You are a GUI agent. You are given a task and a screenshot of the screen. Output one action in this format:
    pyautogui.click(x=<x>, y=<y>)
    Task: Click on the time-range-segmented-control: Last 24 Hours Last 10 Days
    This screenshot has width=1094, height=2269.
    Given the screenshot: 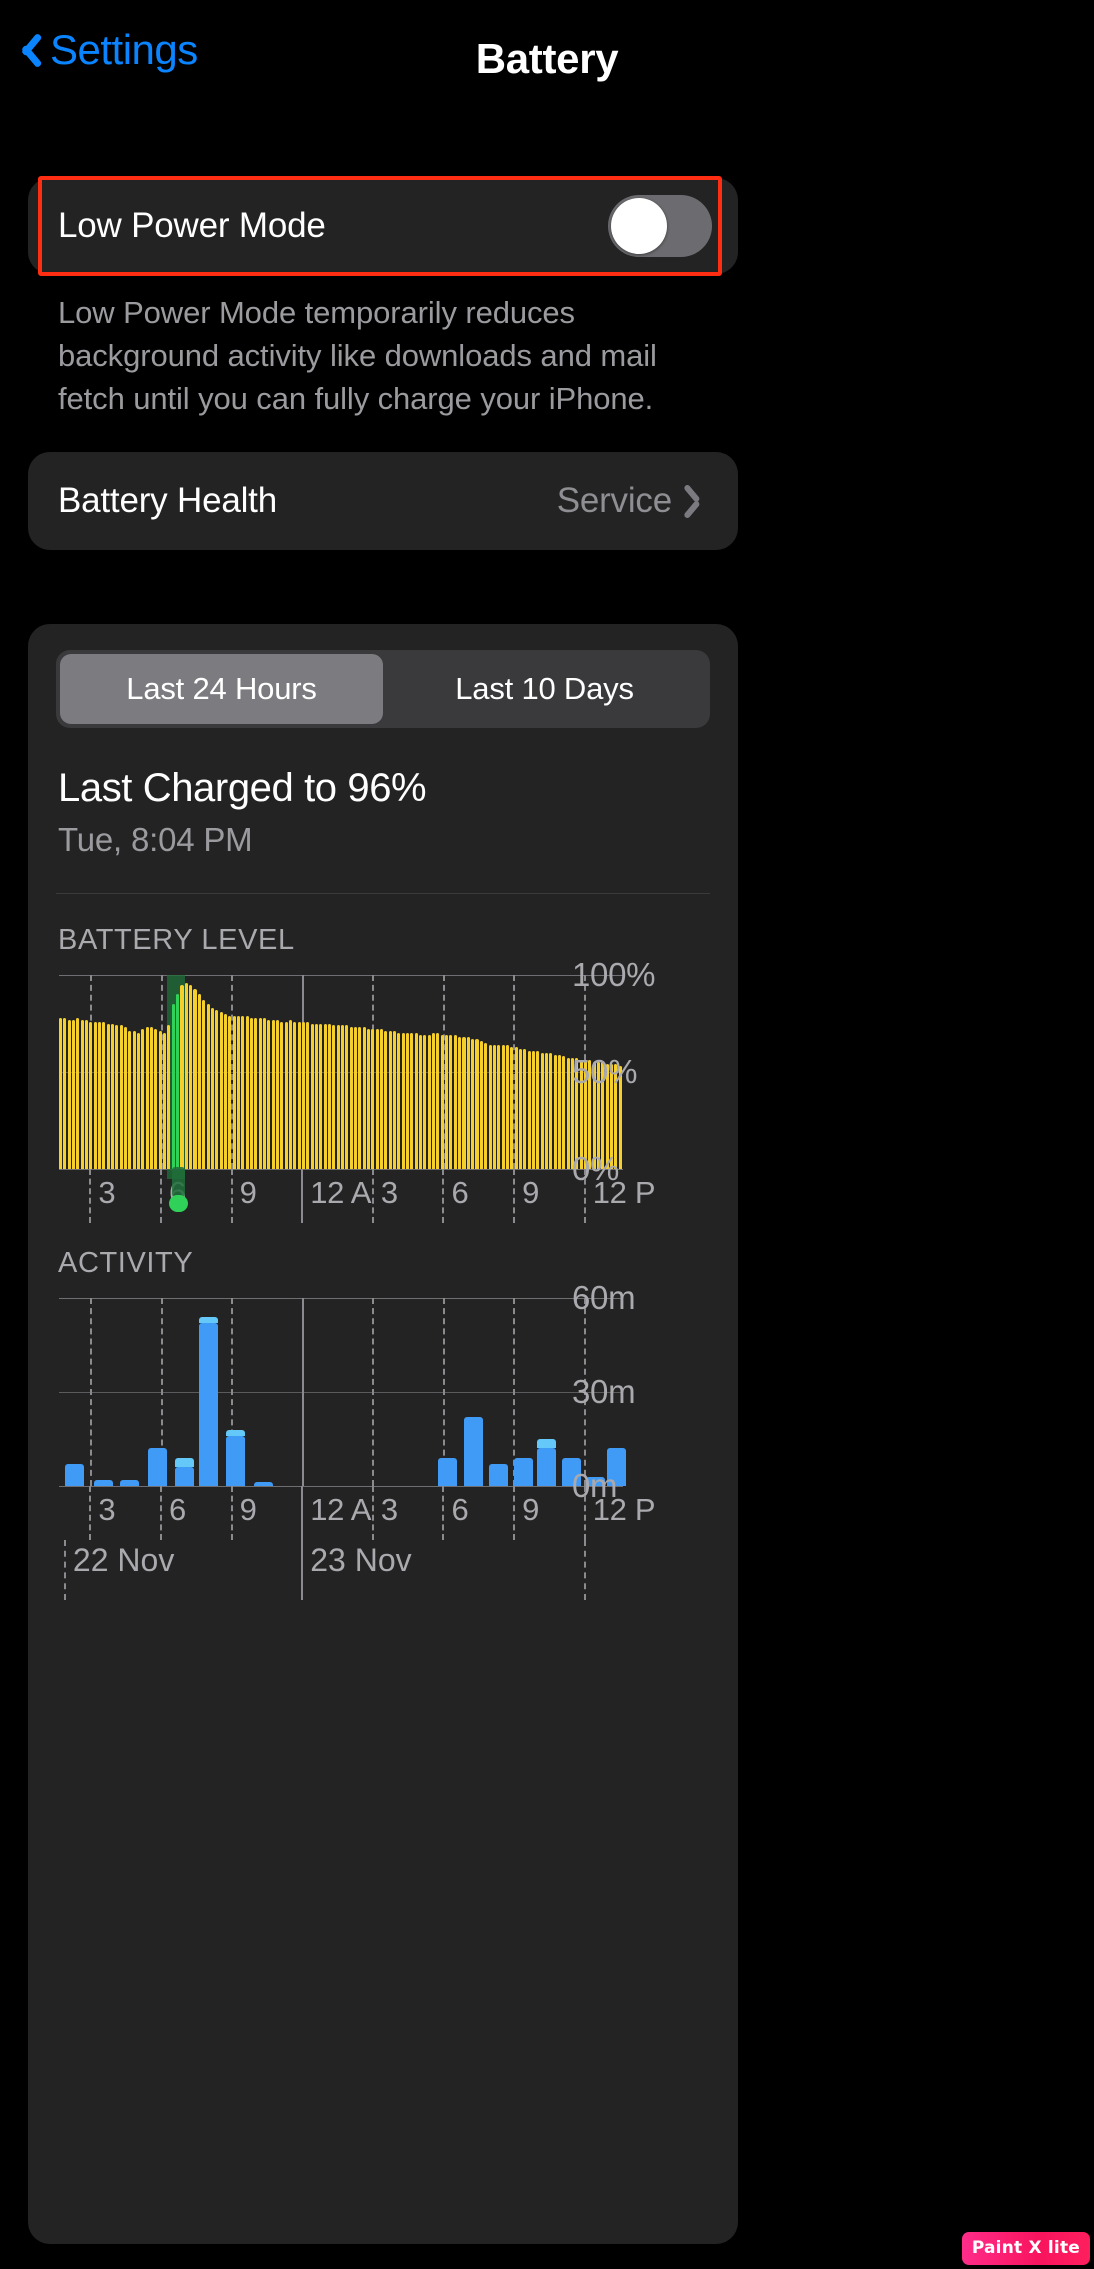 What is the action you would take?
    pyautogui.click(x=383, y=689)
    